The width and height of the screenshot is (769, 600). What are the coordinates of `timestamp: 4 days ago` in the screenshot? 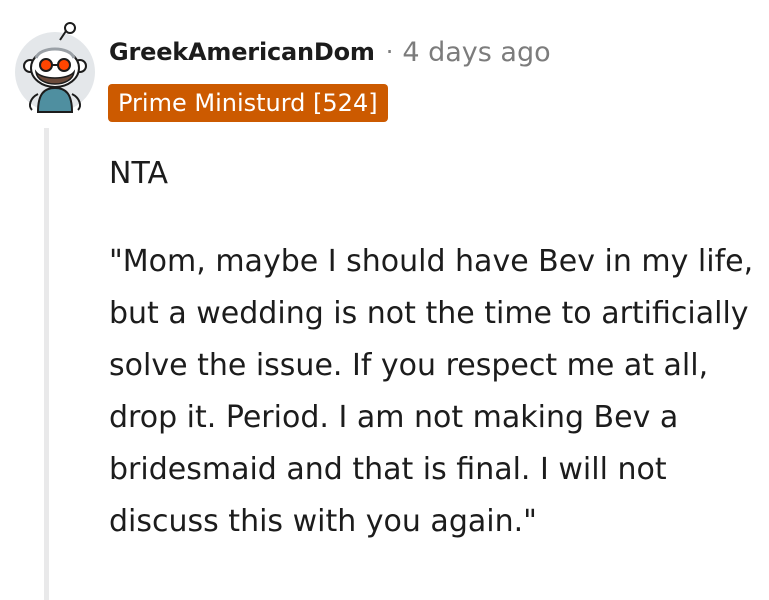 It's located at (476, 52).